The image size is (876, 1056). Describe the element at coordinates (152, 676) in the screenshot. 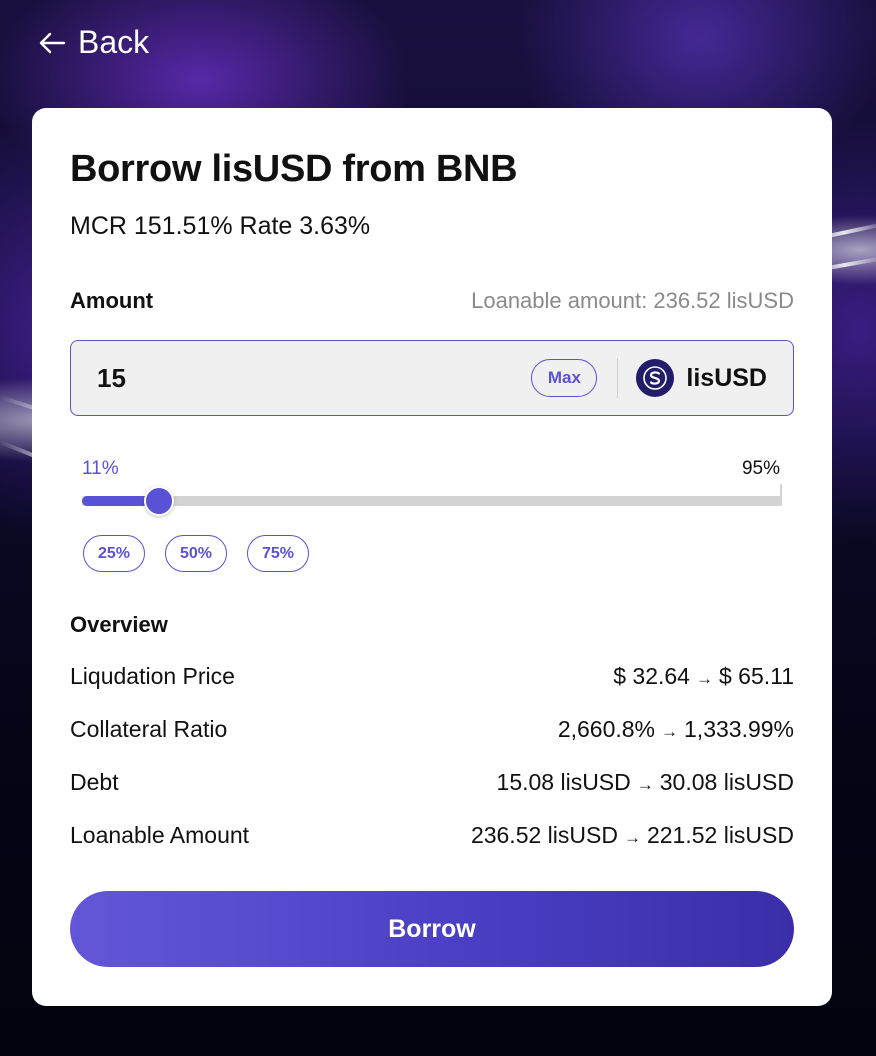

I see `overview-label: Liqudation Price` at that location.